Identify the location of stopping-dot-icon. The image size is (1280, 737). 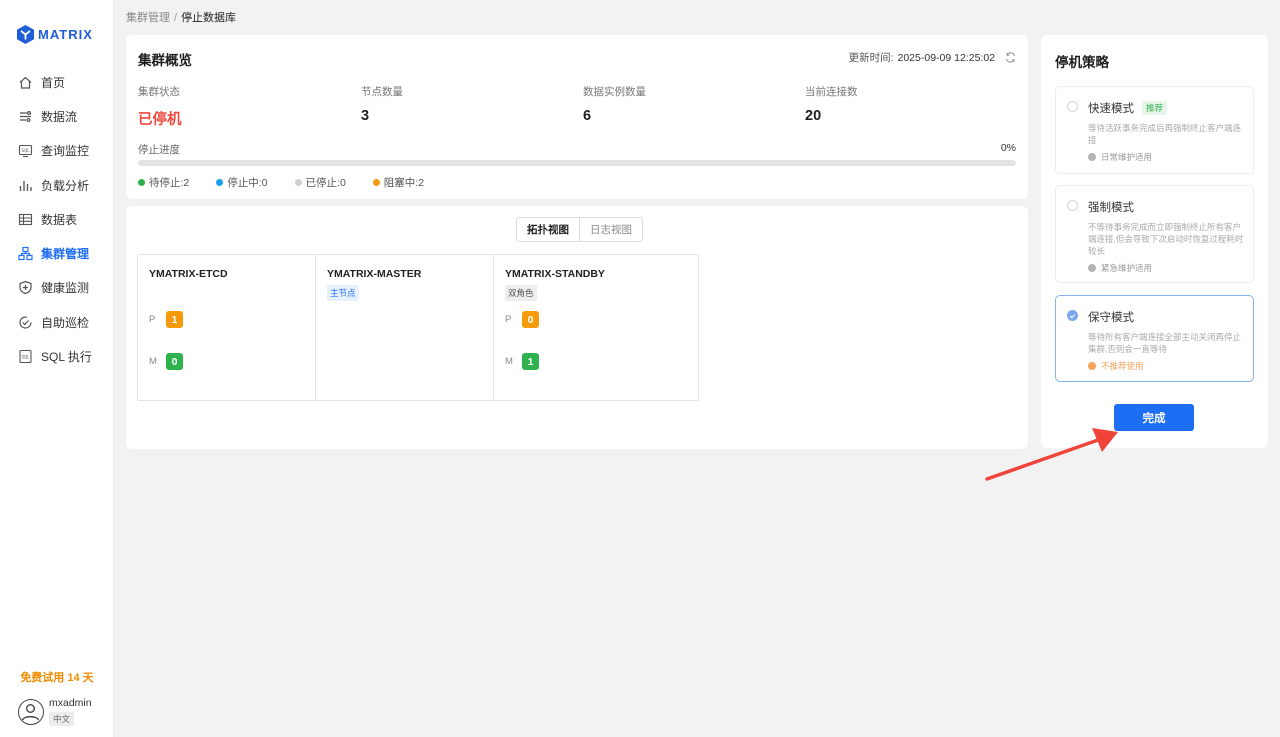
(220, 182).